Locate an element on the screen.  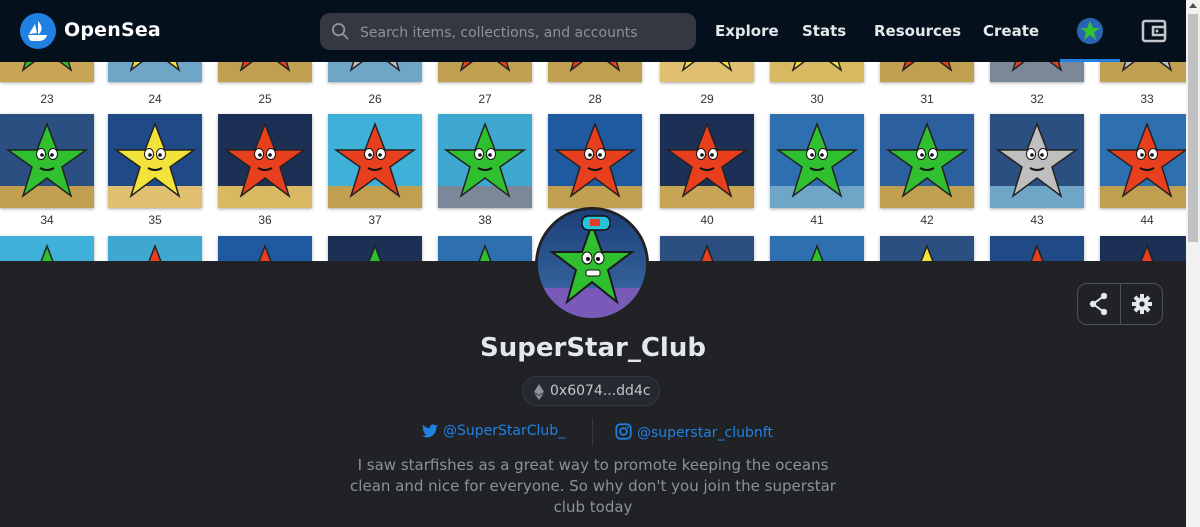
nft-number-label: 31 is located at coordinates (927, 99).